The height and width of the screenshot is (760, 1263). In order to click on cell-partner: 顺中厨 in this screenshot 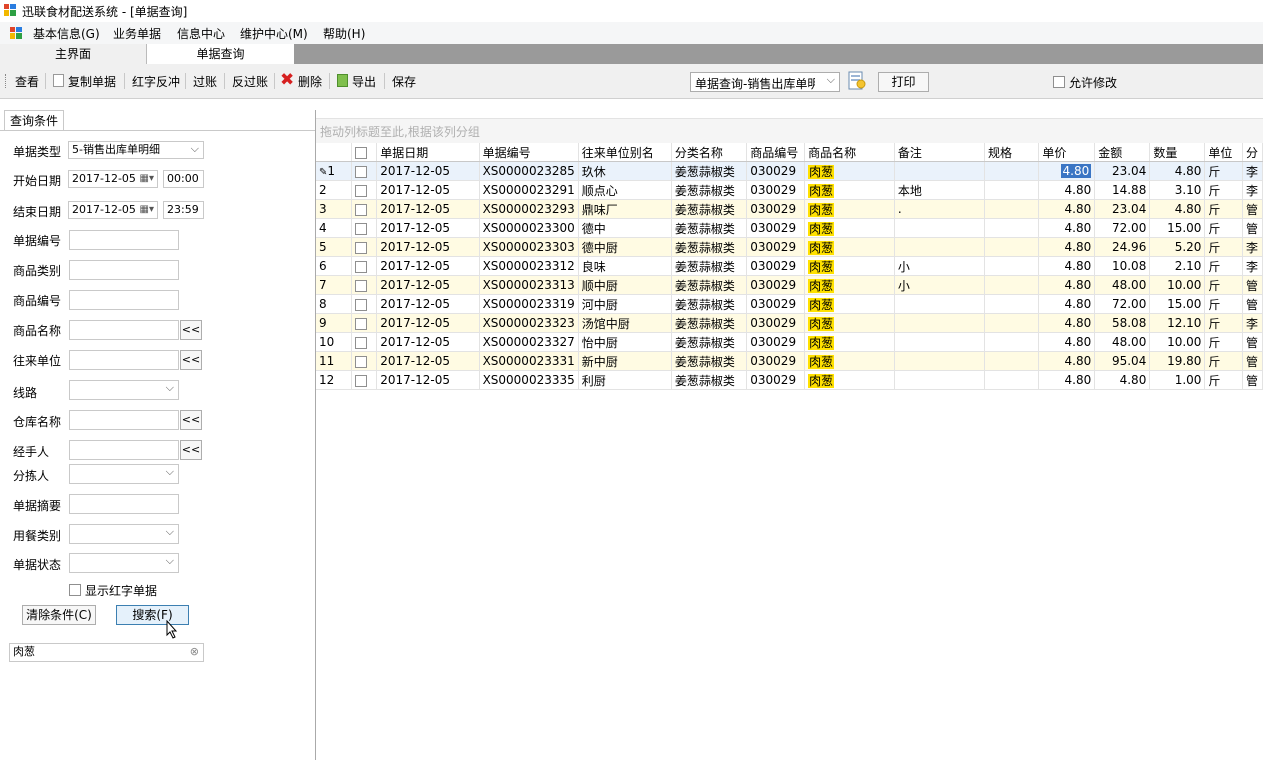, I will do `click(625, 285)`.